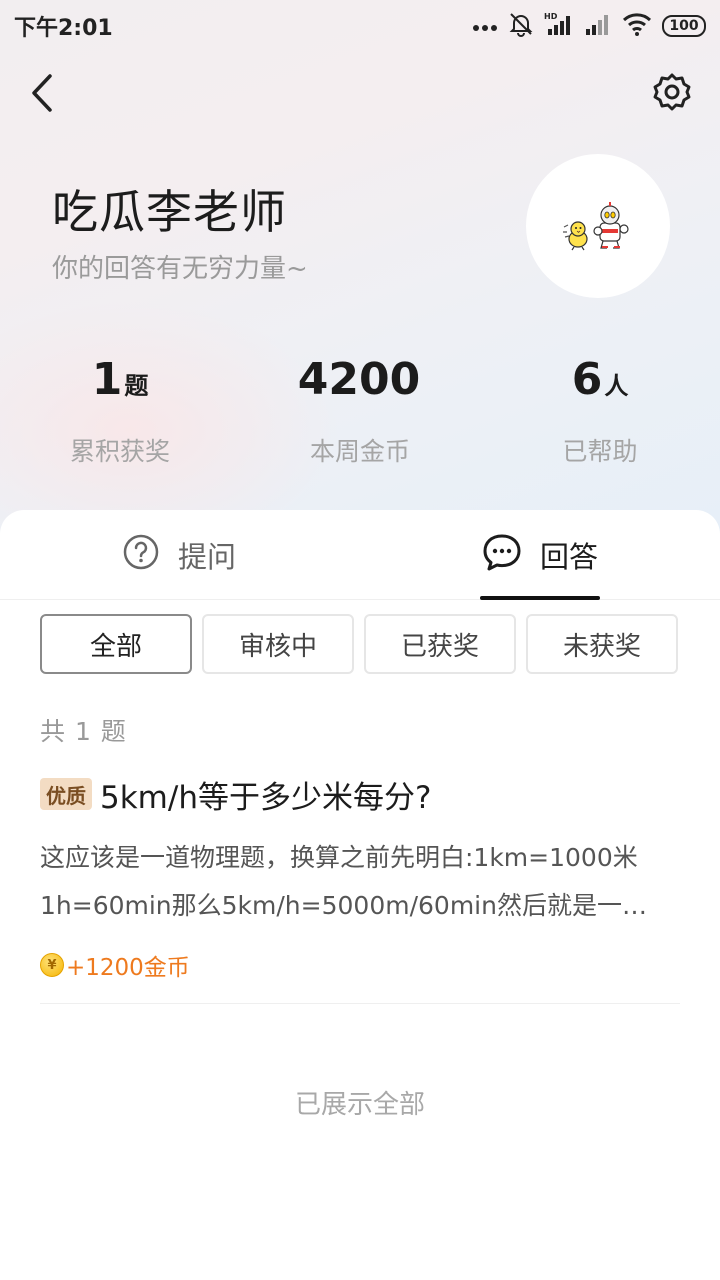 The height and width of the screenshot is (1280, 720). What do you see at coordinates (359, 379) in the screenshot?
I see `stat-value: 4200` at bounding box center [359, 379].